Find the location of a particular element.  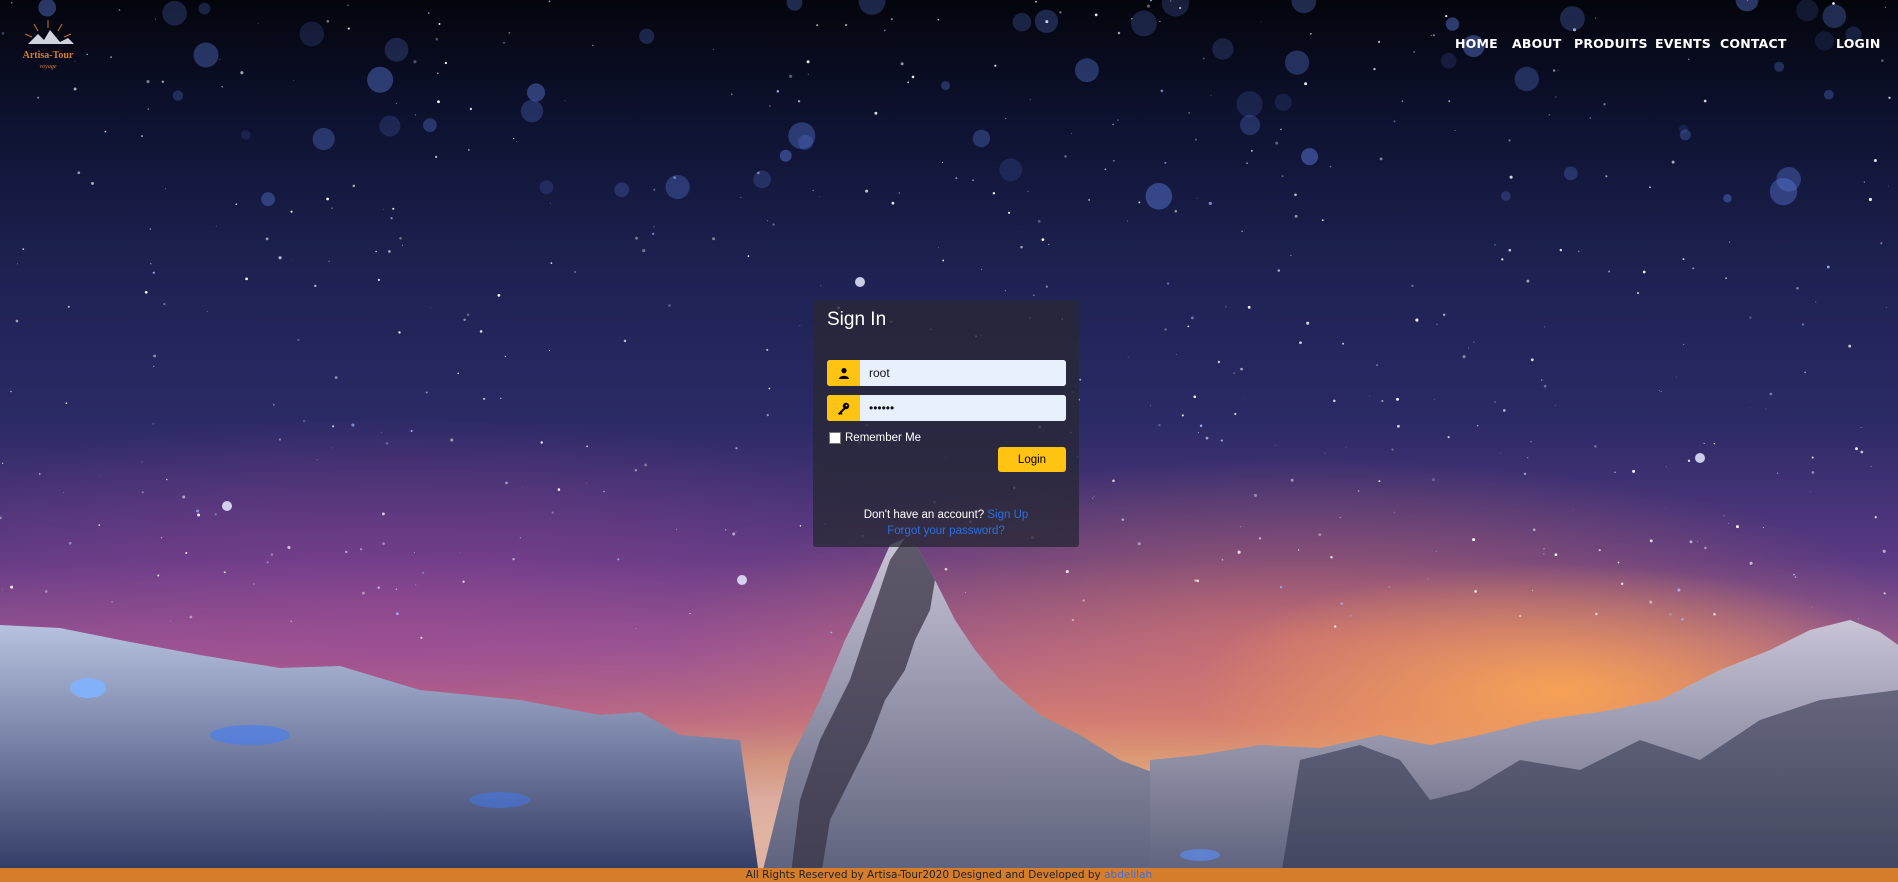

user-icon is located at coordinates (843, 373).